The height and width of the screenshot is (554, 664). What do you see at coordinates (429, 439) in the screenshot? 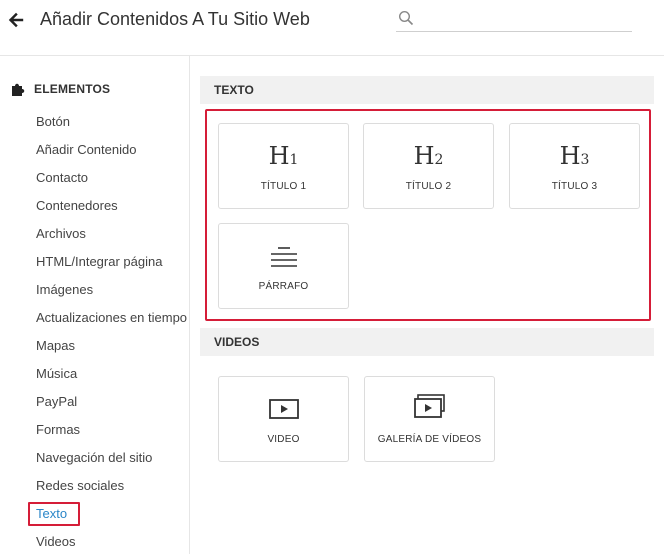
I see `tile-label: GALERÍA DE VÍDEOS` at bounding box center [429, 439].